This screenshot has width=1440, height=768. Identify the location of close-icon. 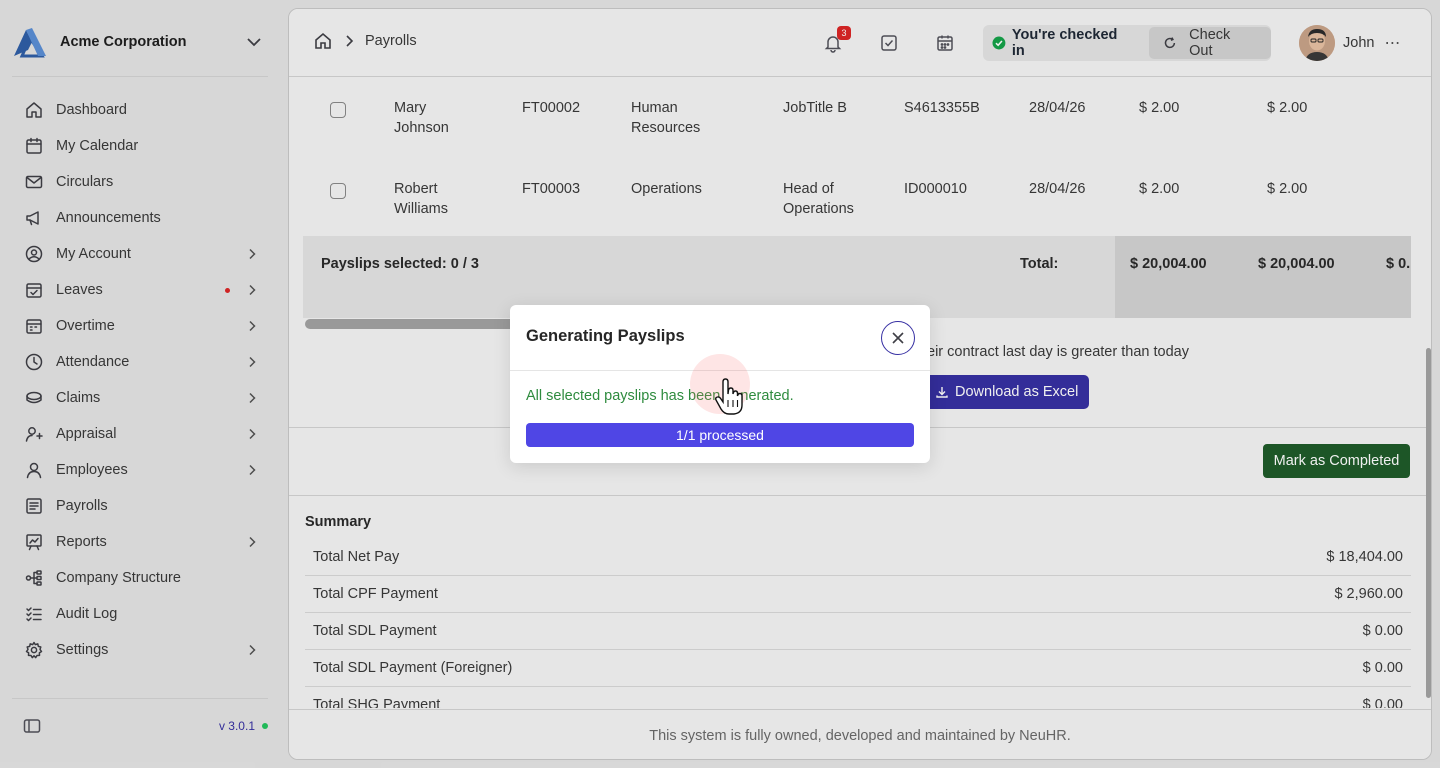
(898, 338).